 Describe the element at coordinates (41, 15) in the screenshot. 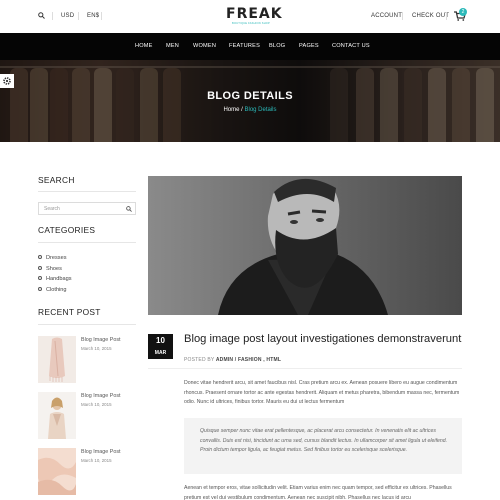

I see `search-icon` at that location.